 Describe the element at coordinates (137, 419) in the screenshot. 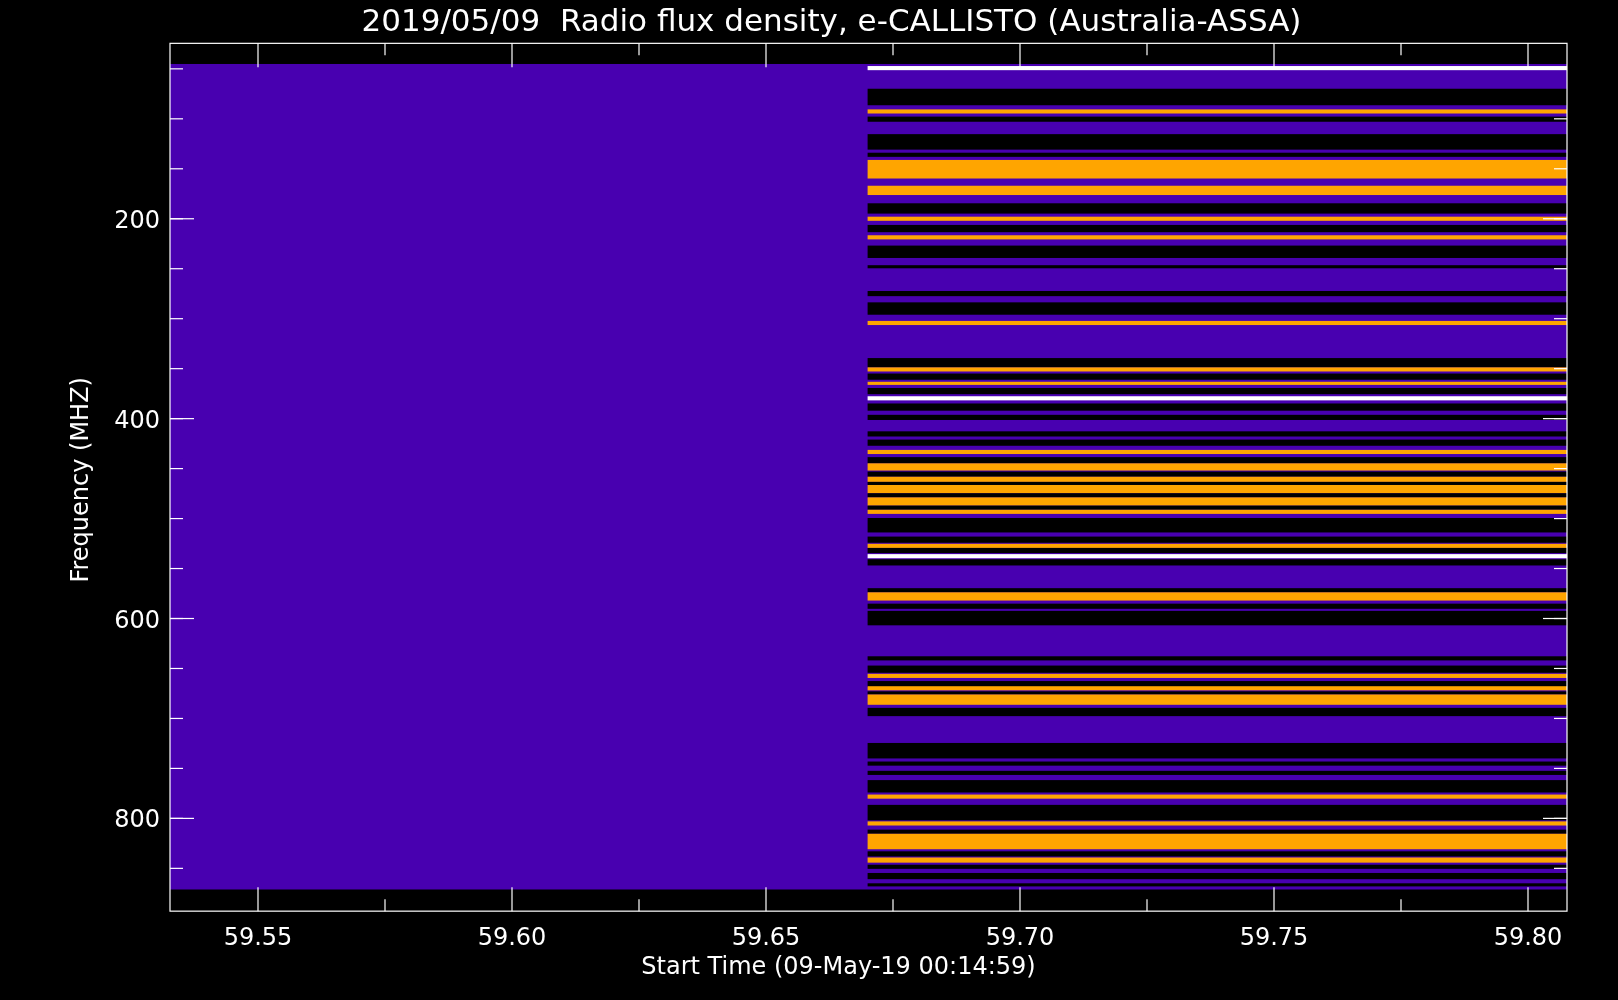

I see `axis-tick-label: 400` at that location.